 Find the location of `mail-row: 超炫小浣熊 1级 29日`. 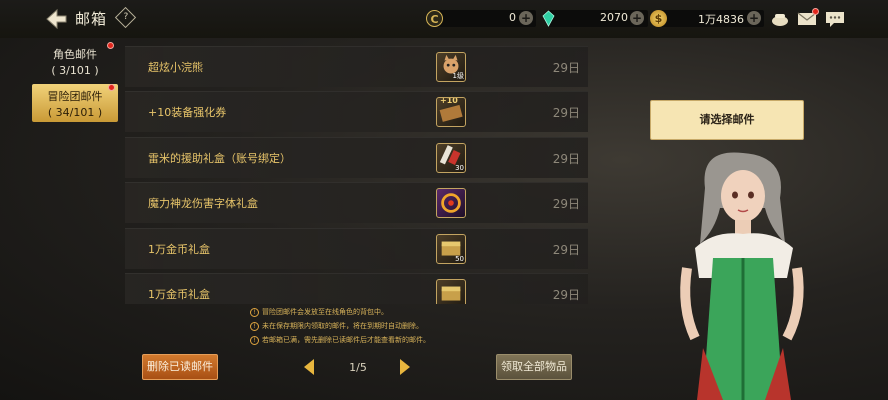

mail-row: 超炫小浣熊 1级 29日 is located at coordinates (356, 66).